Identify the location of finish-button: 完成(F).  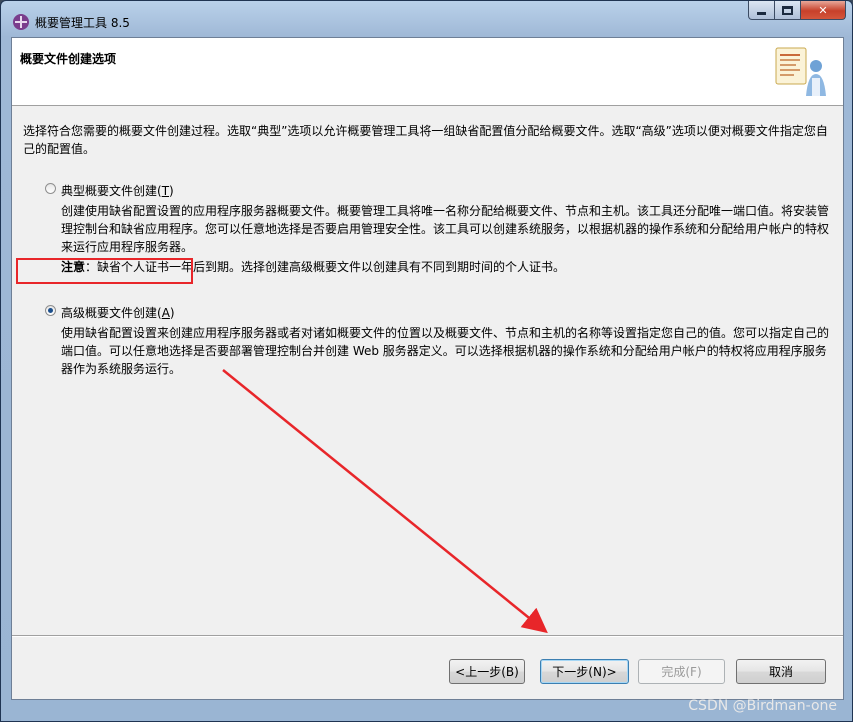
(681, 671).